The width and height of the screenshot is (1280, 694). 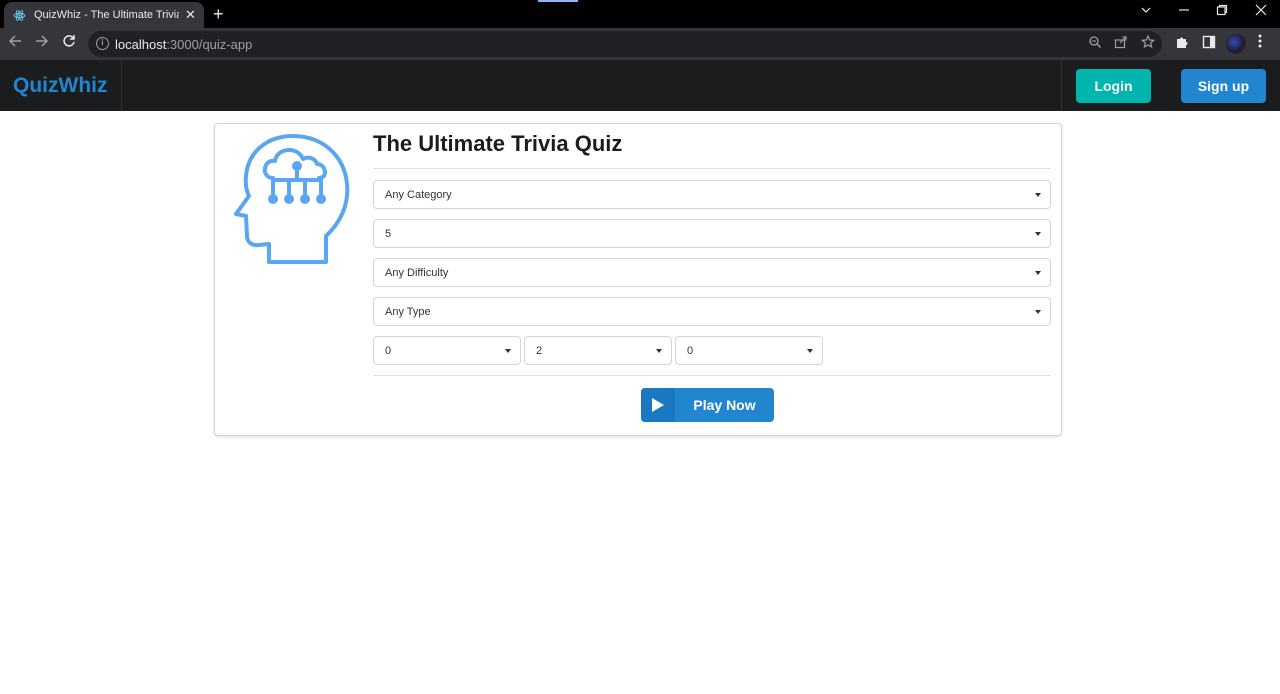 I want to click on brain-network-icon, so click(x=292, y=199).